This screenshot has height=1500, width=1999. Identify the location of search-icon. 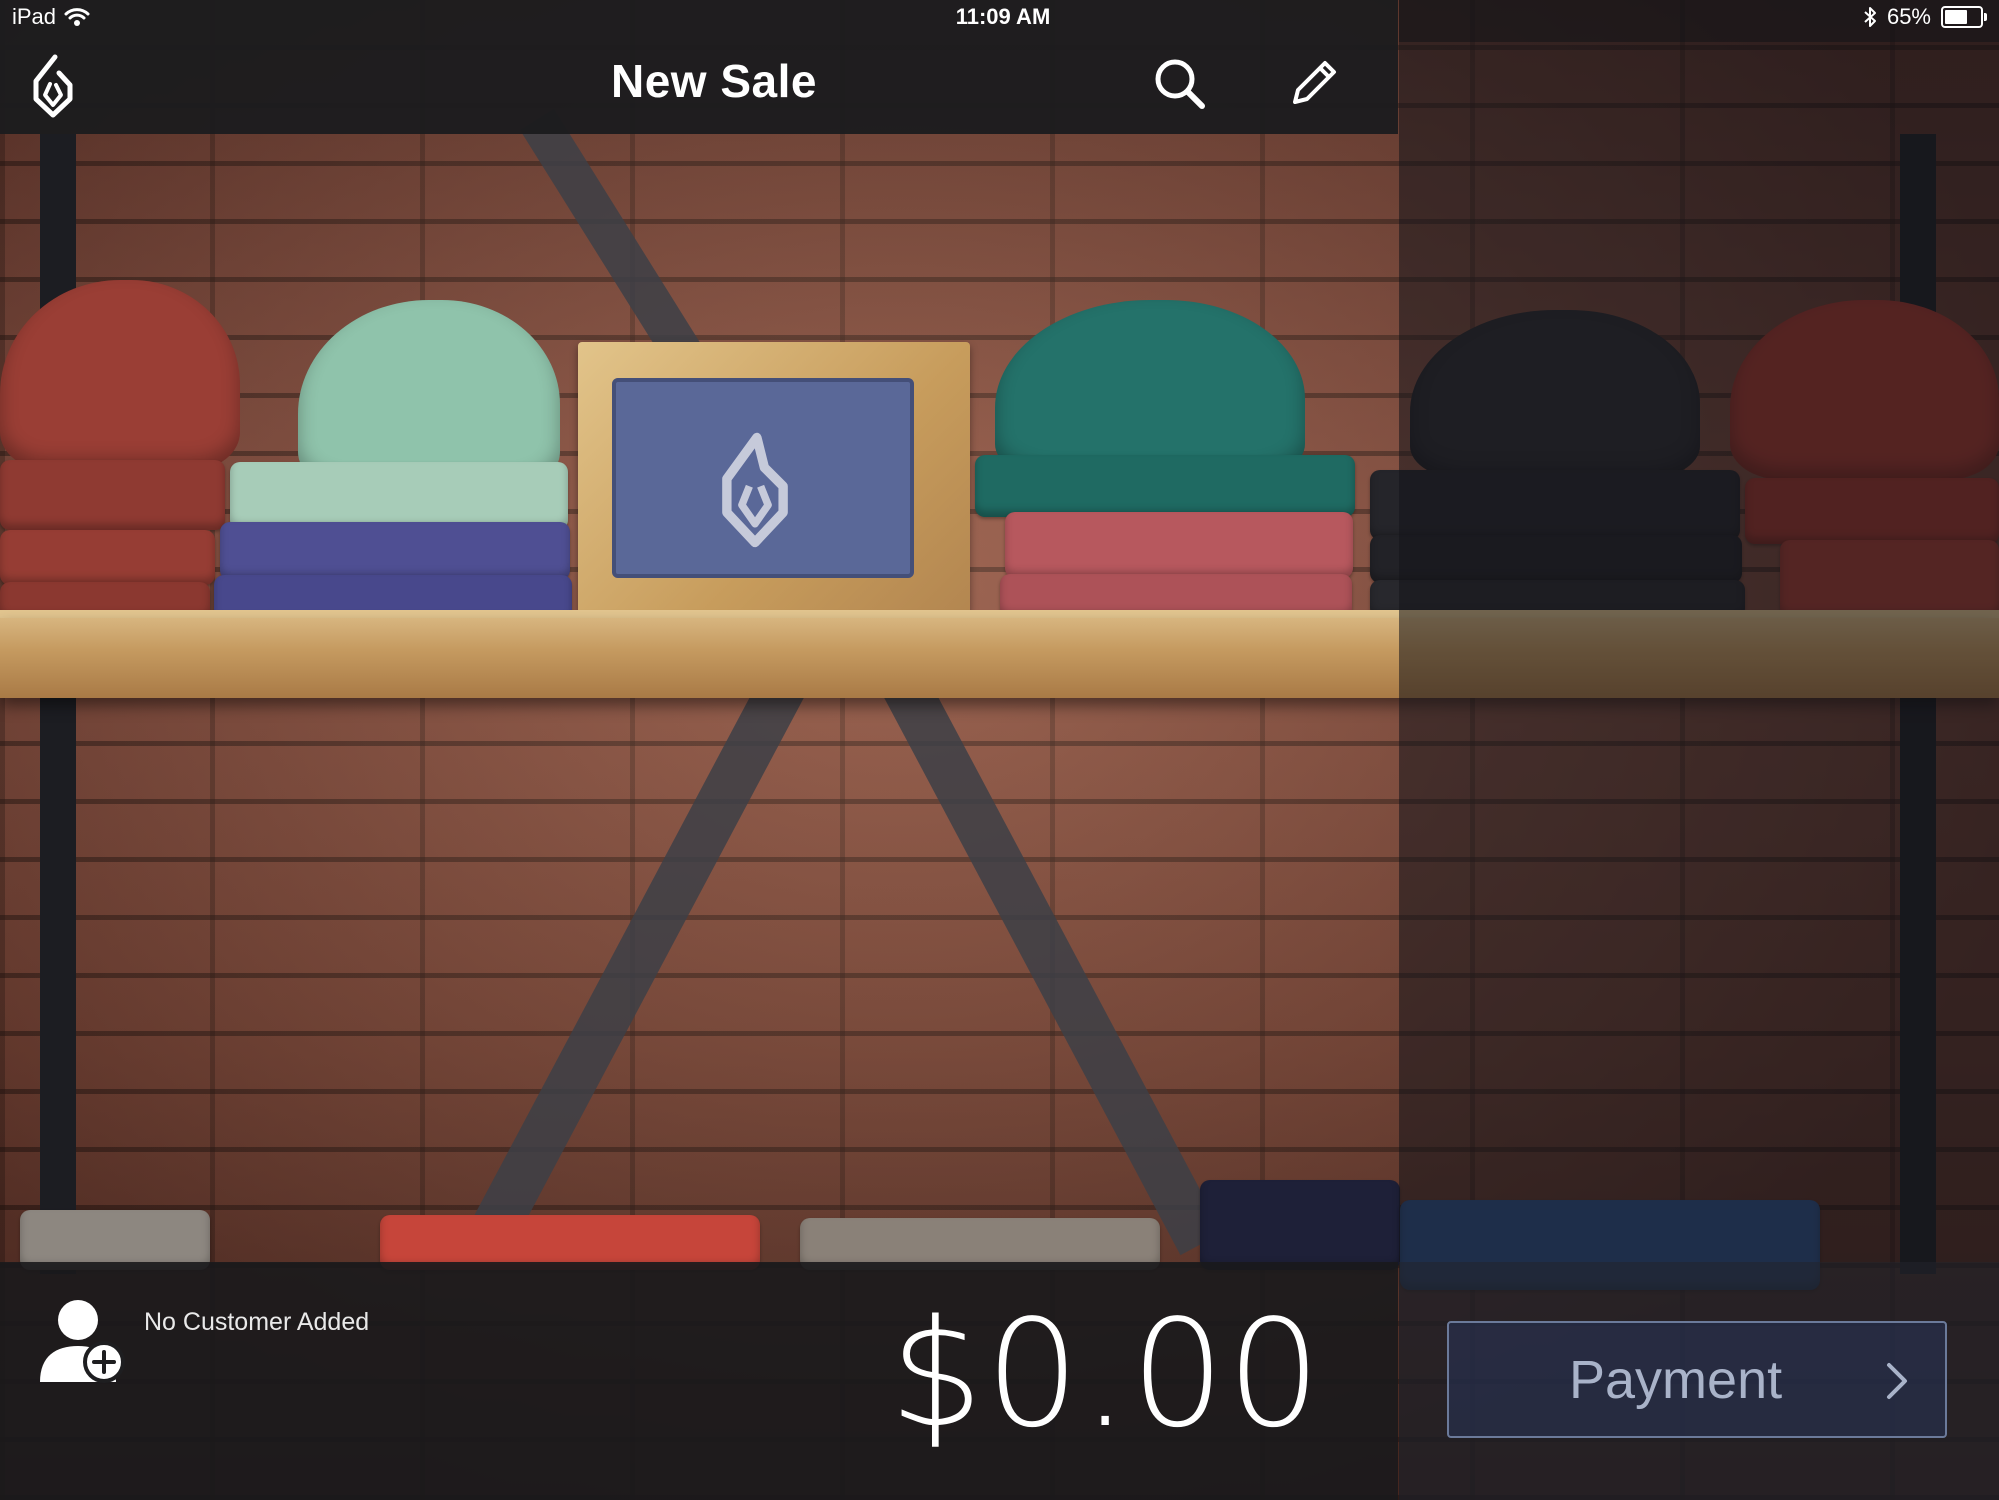
(1180, 84).